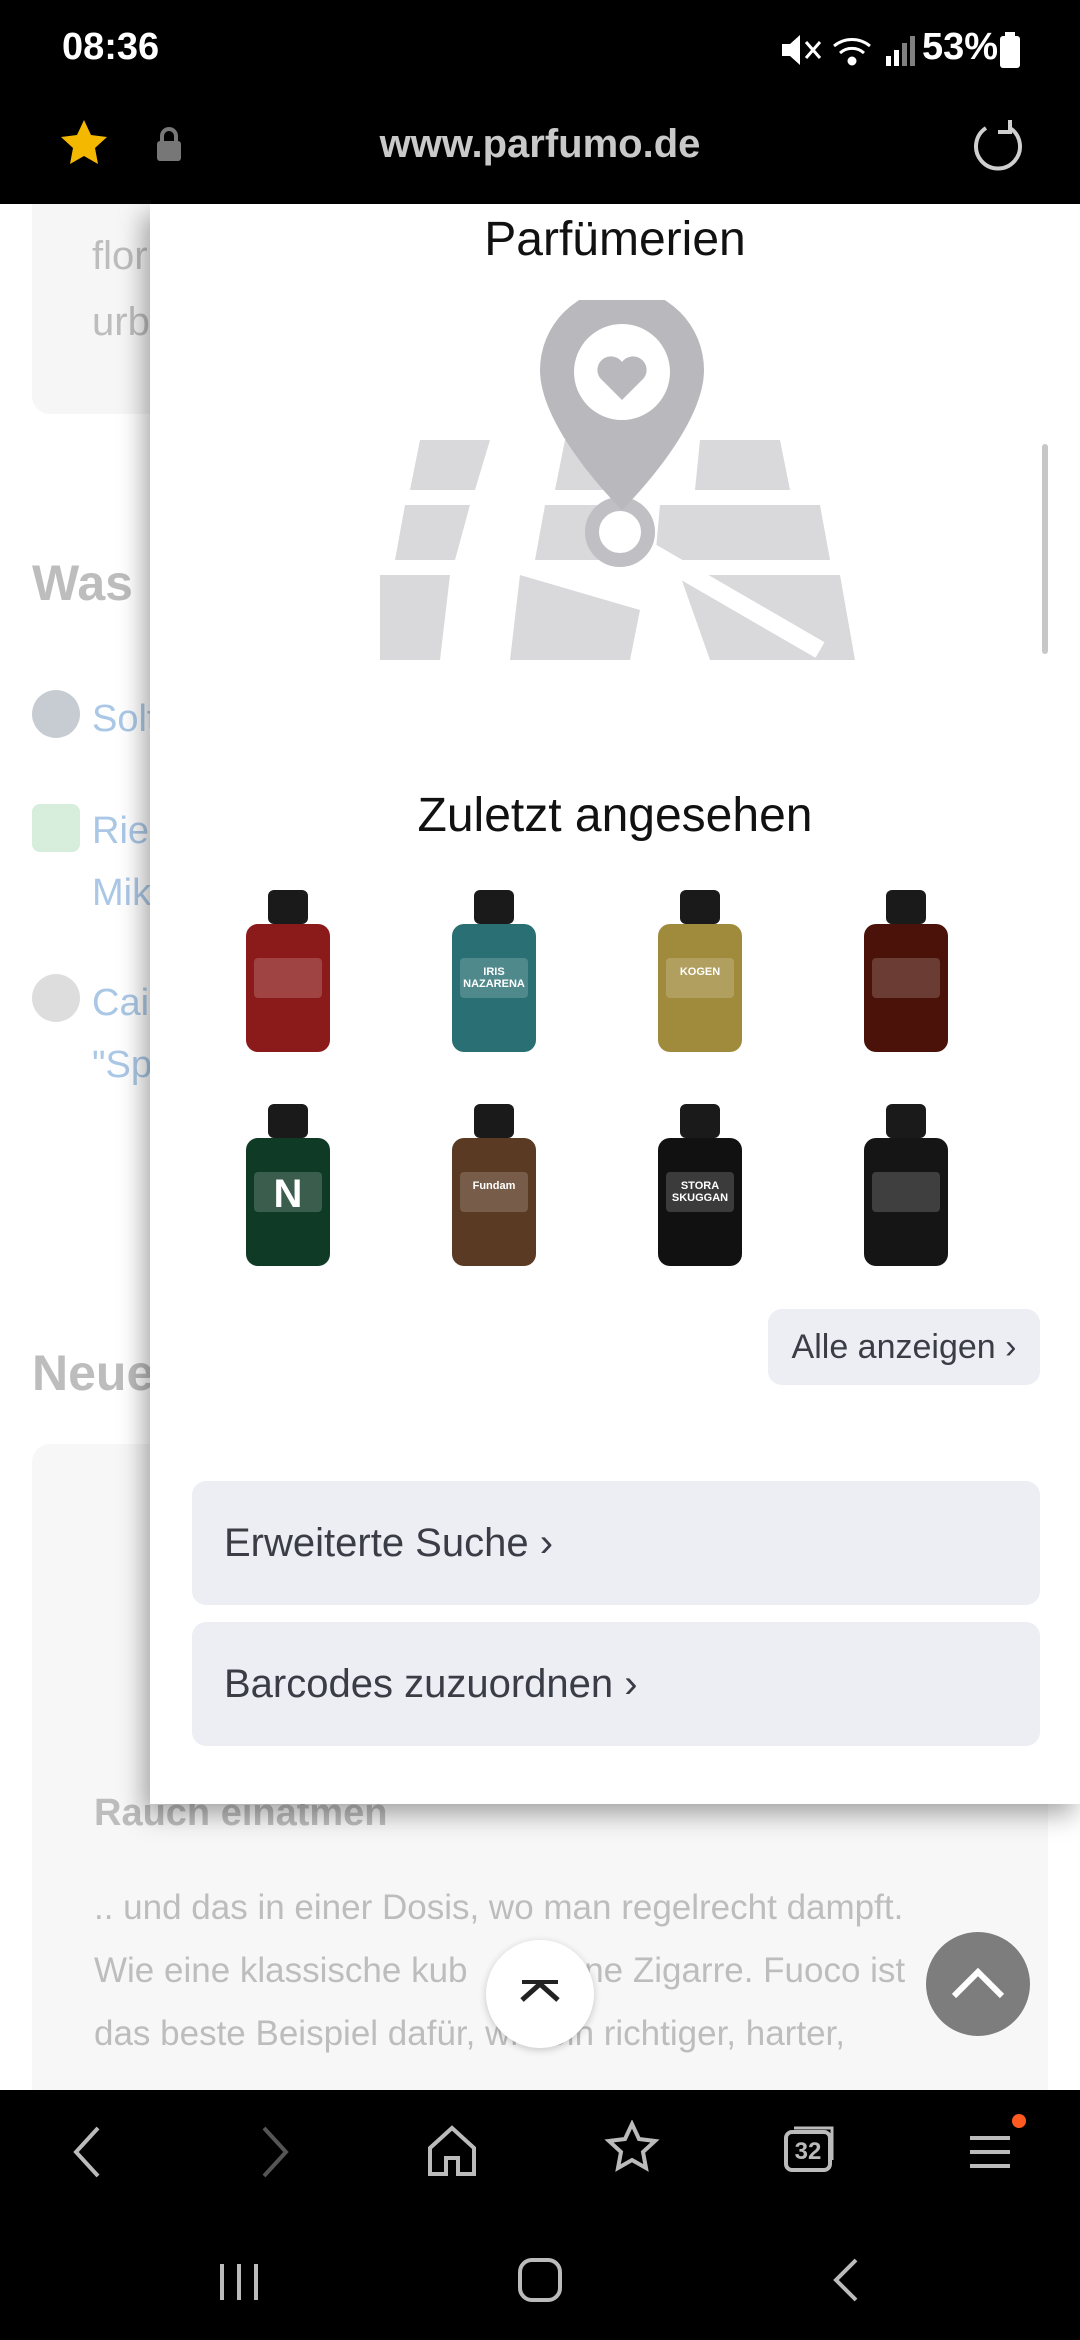 The width and height of the screenshot is (1080, 2340). Describe the element at coordinates (615, 239) in the screenshot. I see `stores-title: Parfümerien` at that location.